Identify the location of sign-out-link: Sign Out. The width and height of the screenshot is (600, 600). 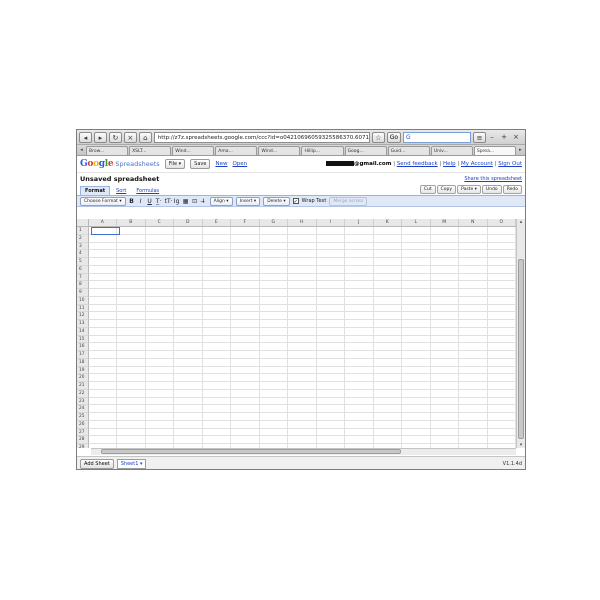
(510, 164).